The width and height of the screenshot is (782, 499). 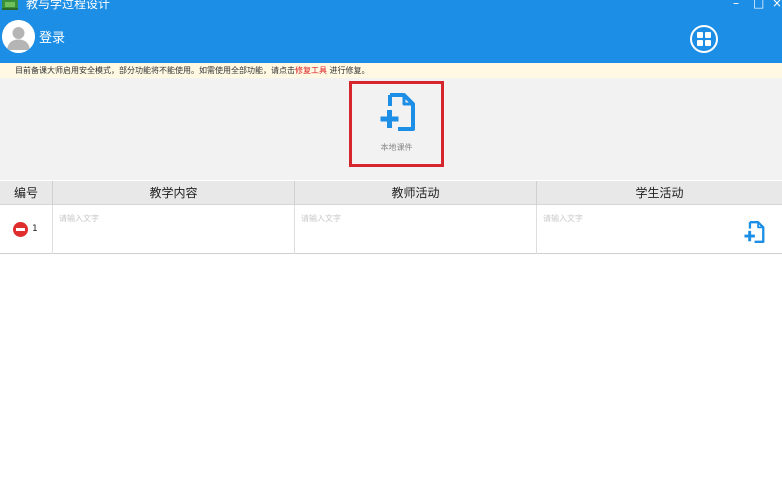 I want to click on minimize-button: –, so click(x=736, y=5).